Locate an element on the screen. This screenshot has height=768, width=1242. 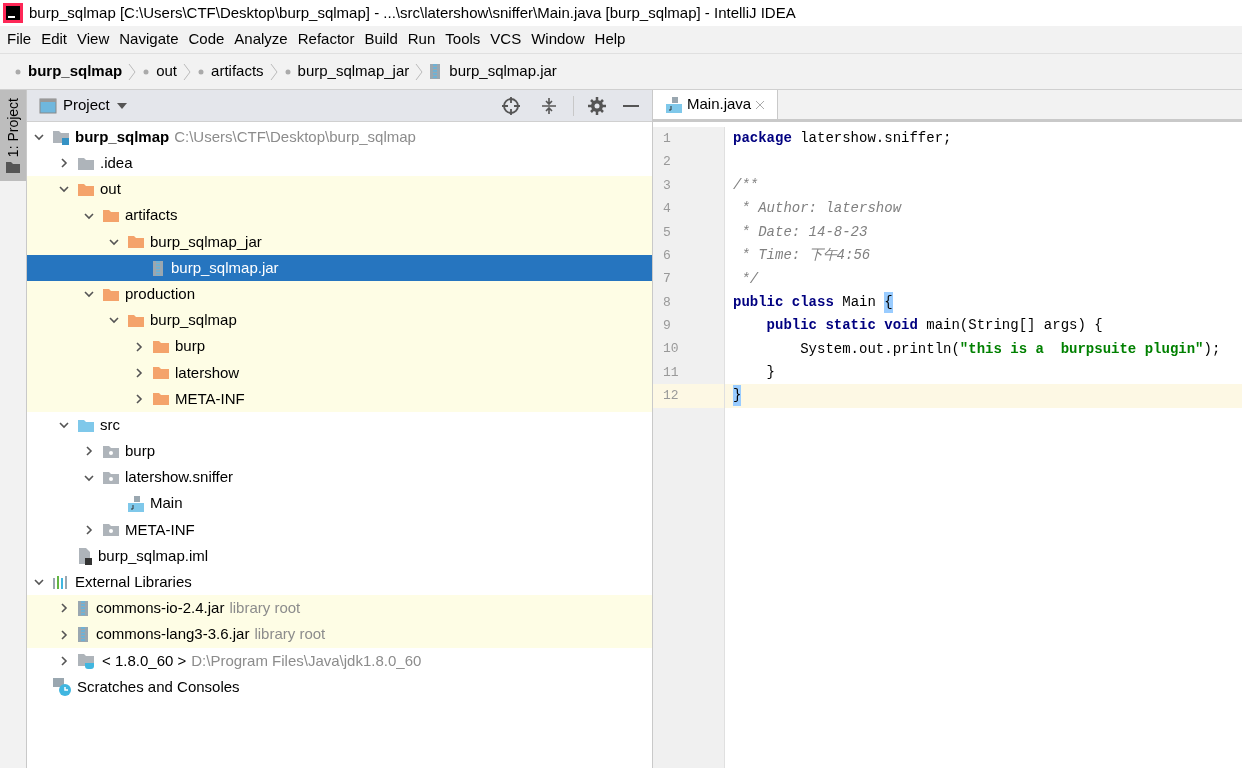
menu-item: Build is located at coordinates (381, 39).